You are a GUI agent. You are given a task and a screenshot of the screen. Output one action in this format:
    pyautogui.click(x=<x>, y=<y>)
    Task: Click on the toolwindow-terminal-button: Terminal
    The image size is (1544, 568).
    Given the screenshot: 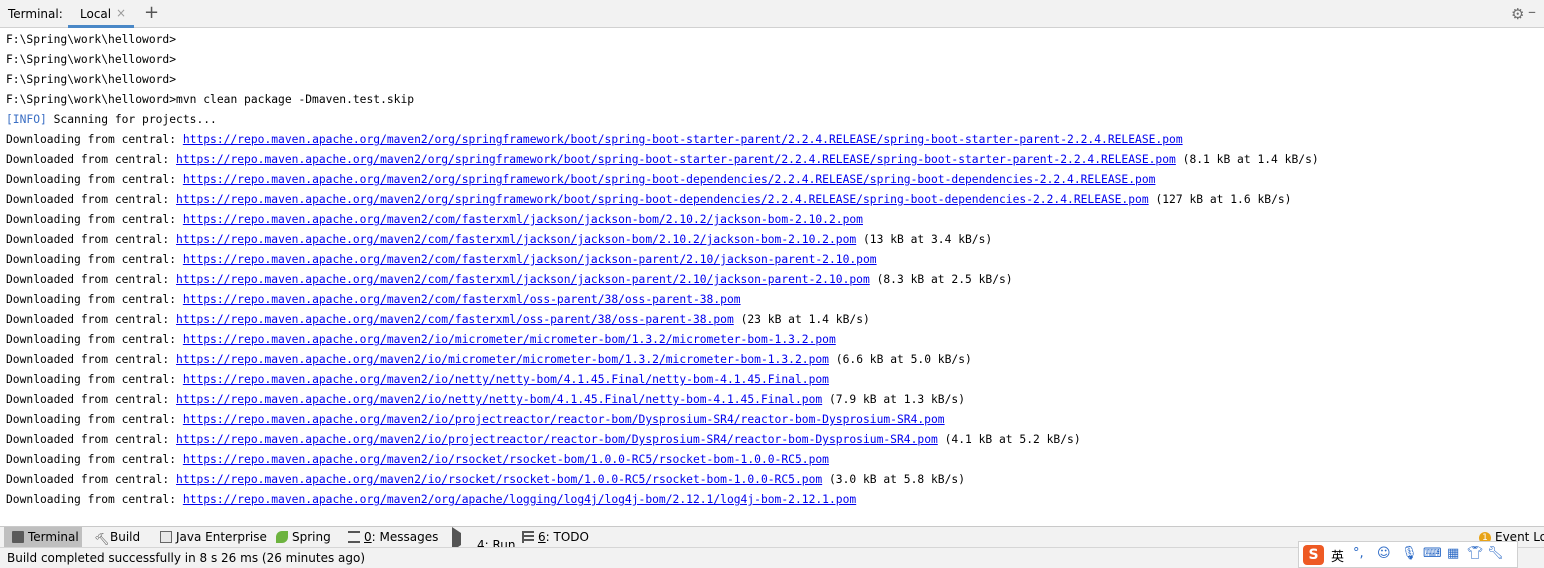 What is the action you would take?
    pyautogui.click(x=43, y=537)
    